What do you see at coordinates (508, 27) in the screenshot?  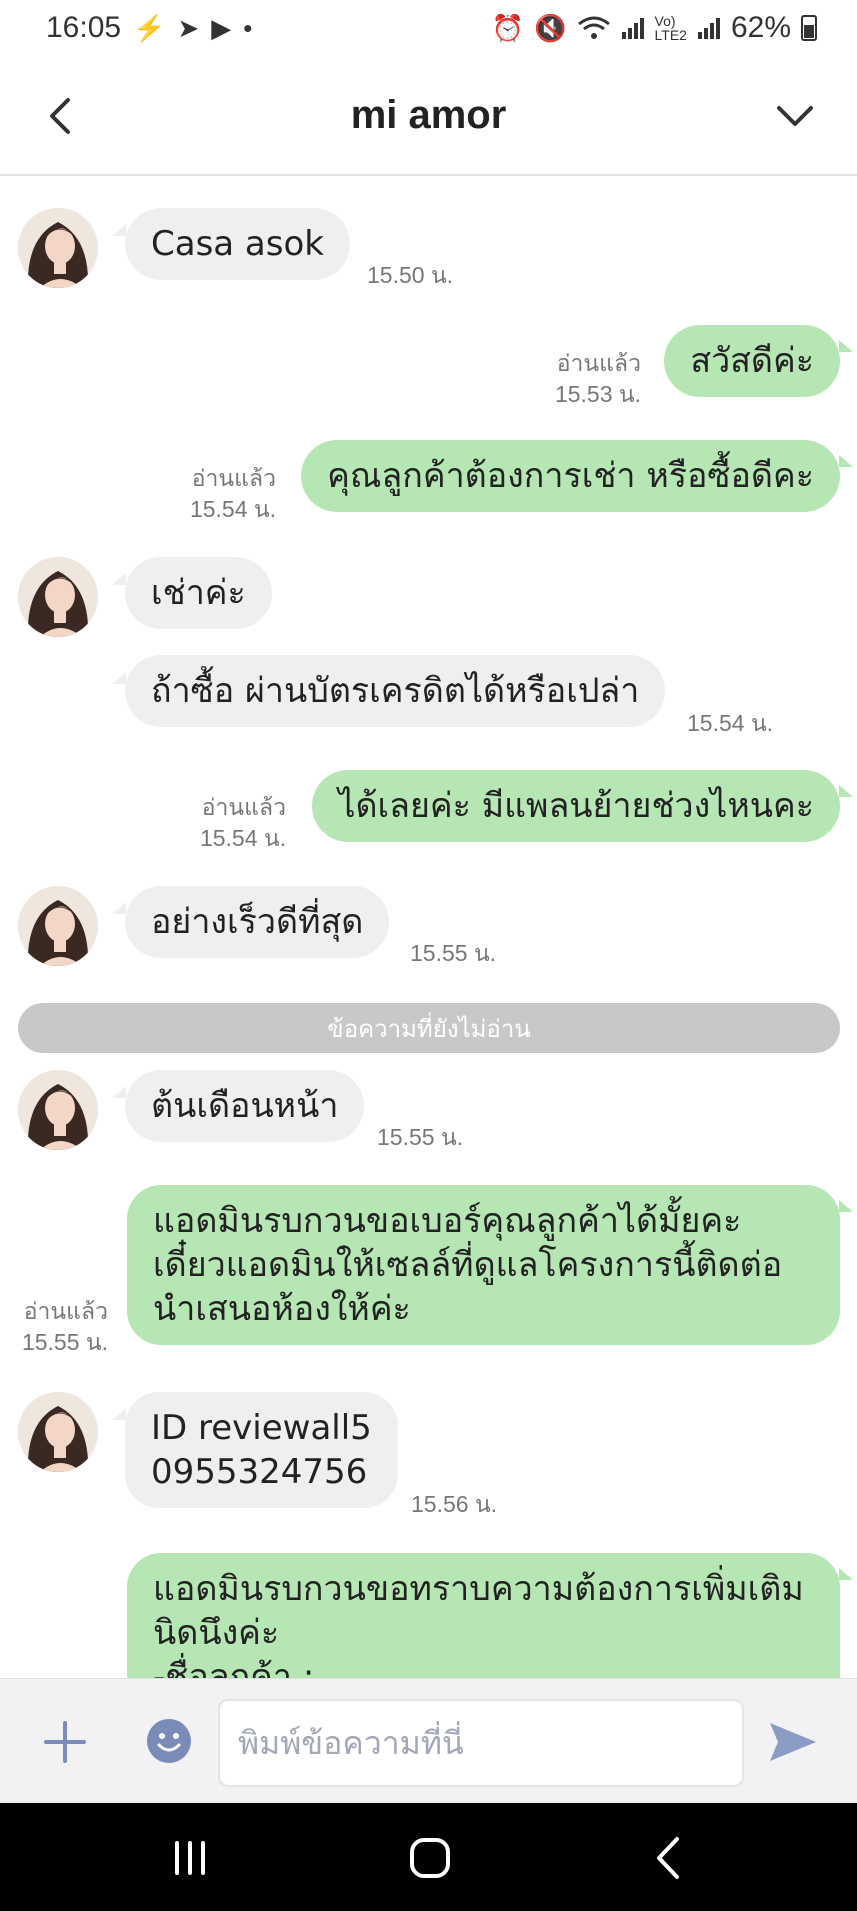 I see `alarm-icon: ⏰` at bounding box center [508, 27].